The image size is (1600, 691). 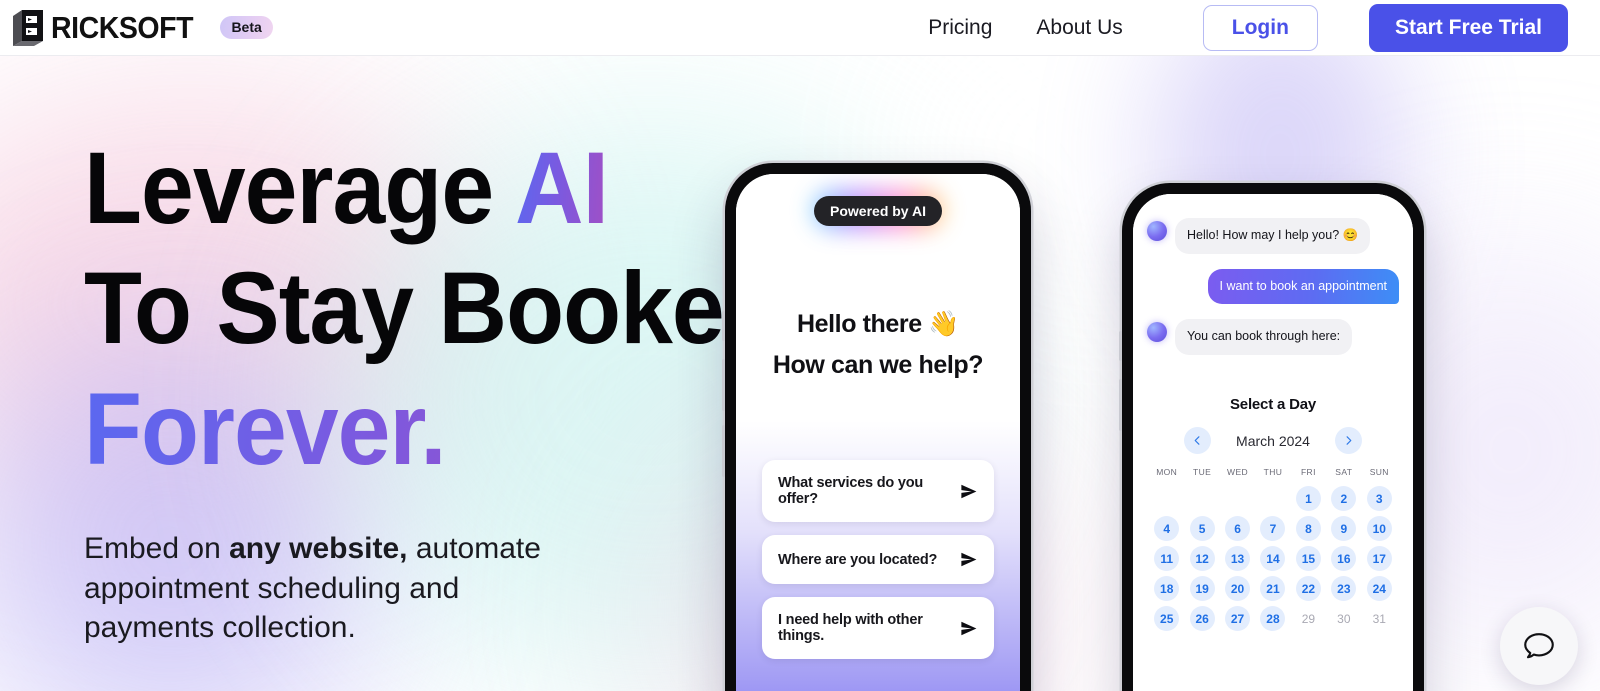 I want to click on calendar-next-month-button, so click(x=1348, y=440).